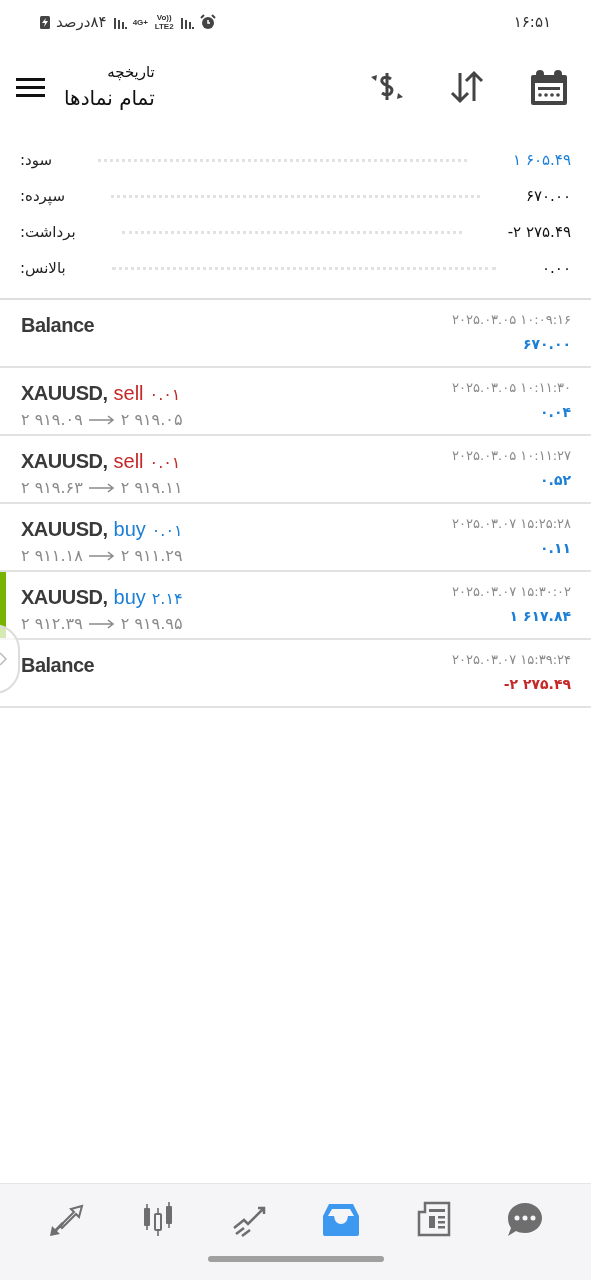  I want to click on profit-amount: ۰.۱۱, so click(555, 548).